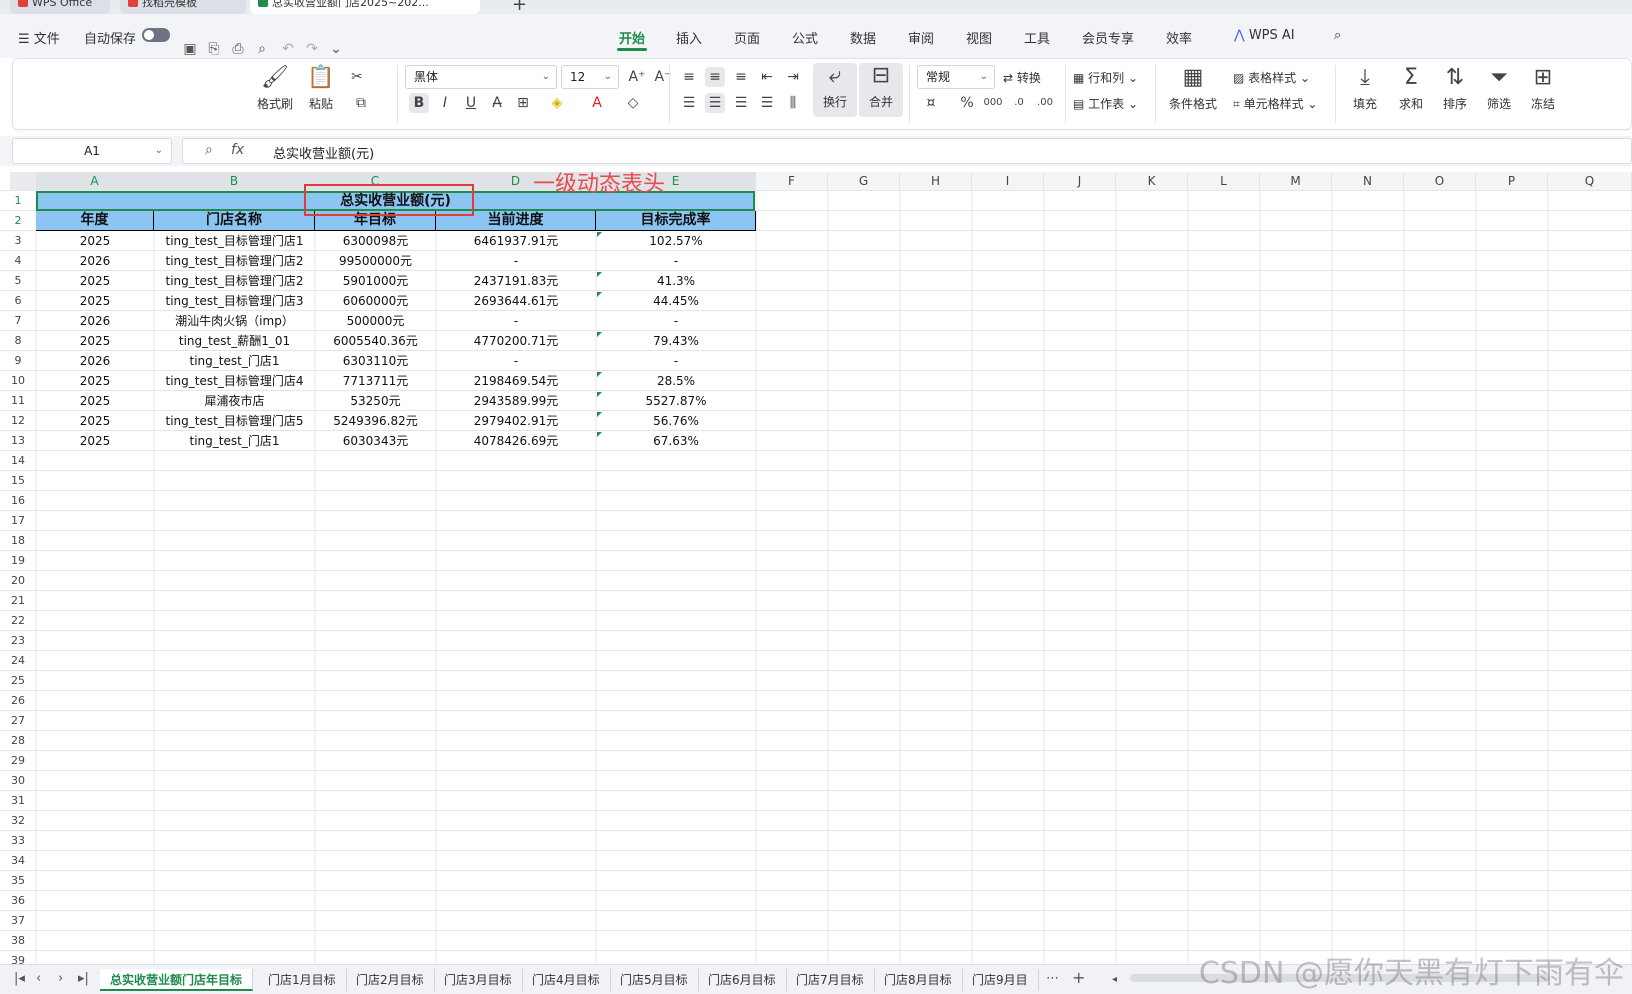 The height and width of the screenshot is (994, 1632). I want to click on window-tab-template: 找稻壳模板, so click(183, 7).